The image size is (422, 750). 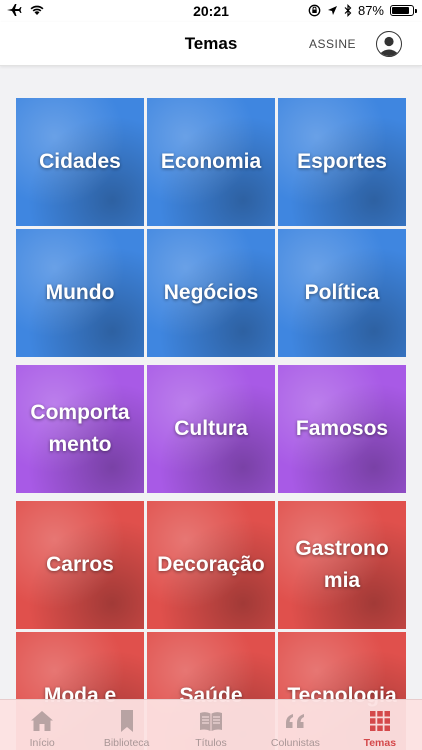 I want to click on navigation-bar: Temas ASSINE, so click(x=211, y=44).